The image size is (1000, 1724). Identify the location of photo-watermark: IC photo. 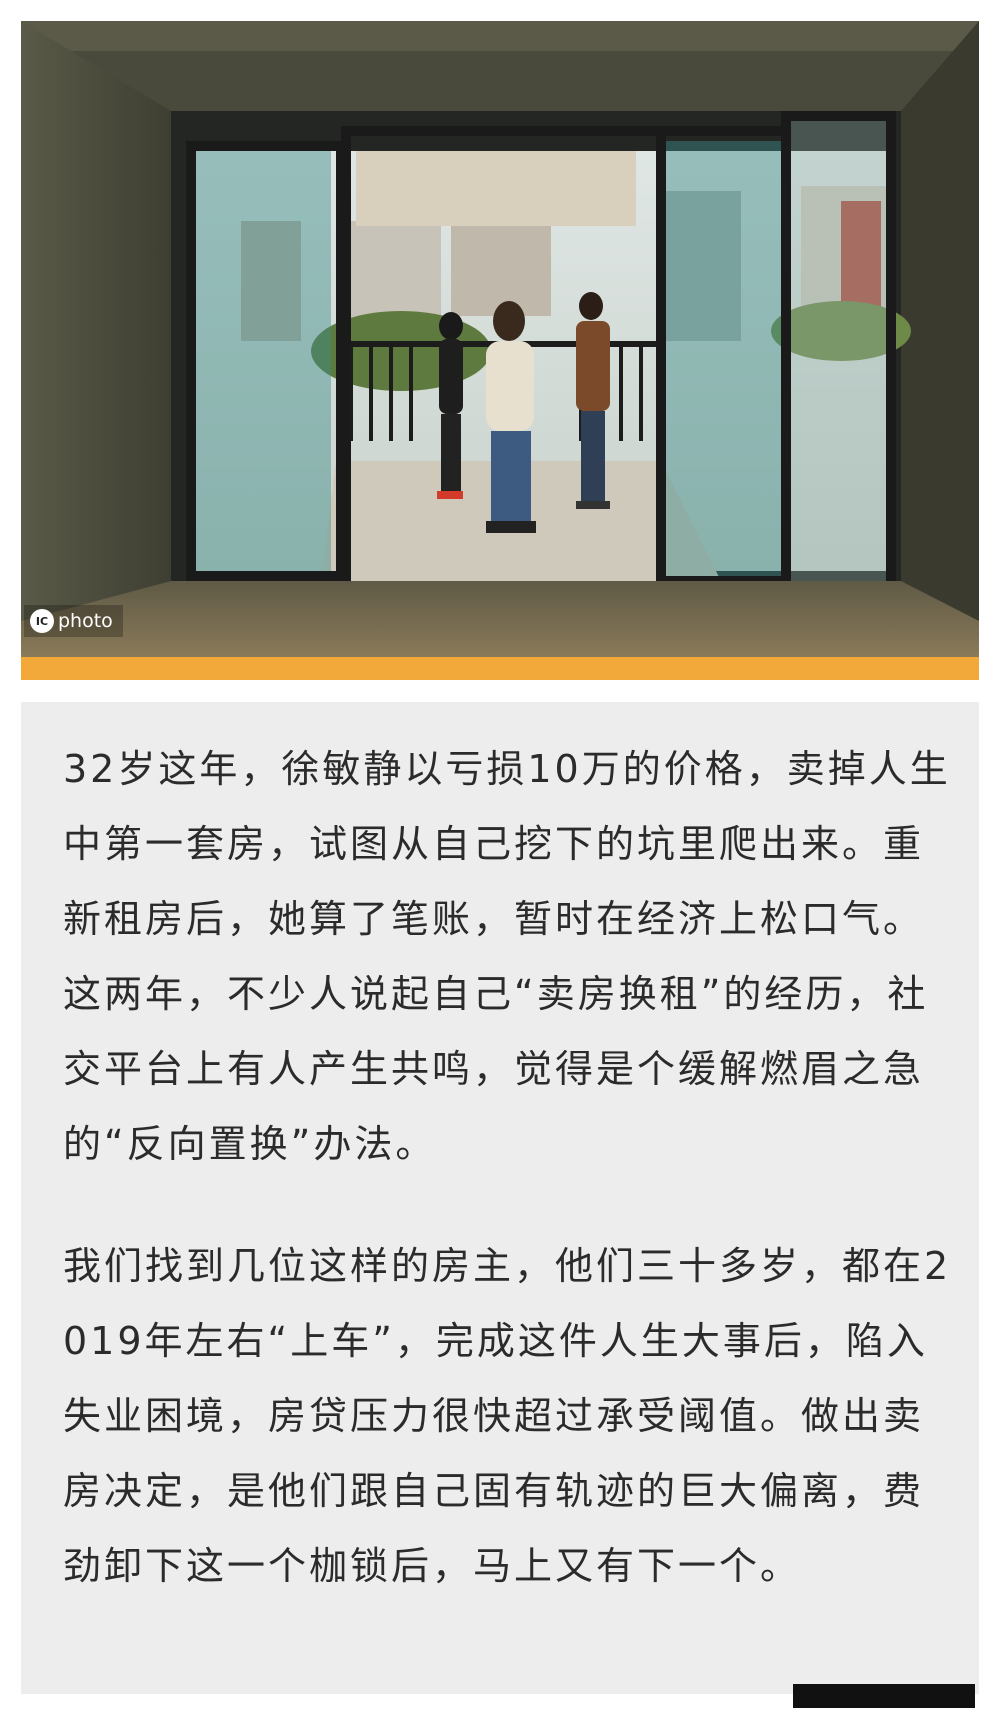
(73, 621).